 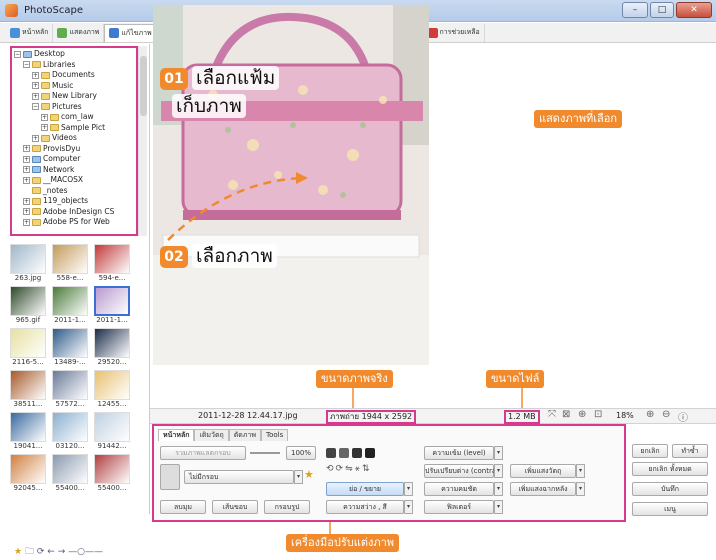 I want to click on arrow-head, so click(x=302, y=178).